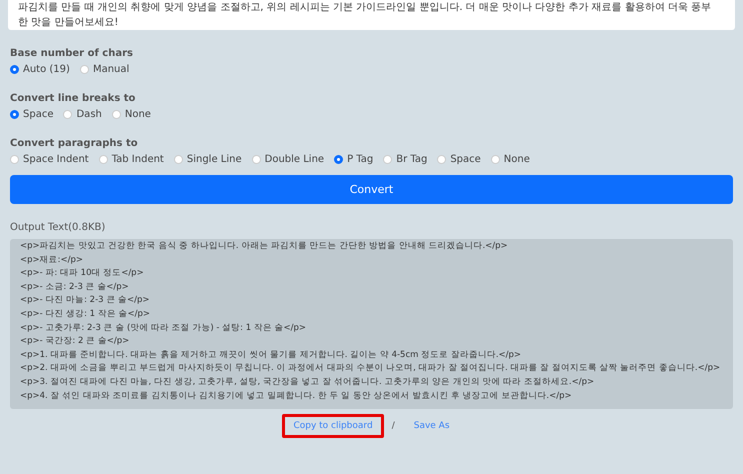 The image size is (743, 474). What do you see at coordinates (264, 246) in the screenshot?
I see `output-line: <p>파김치는 맛있고 건강한 한국 음식 중 하나입니다. 아래는 파김치를 만드는 간단한 방법을 안내해 드리겠습니다.</p>` at bounding box center [264, 246].